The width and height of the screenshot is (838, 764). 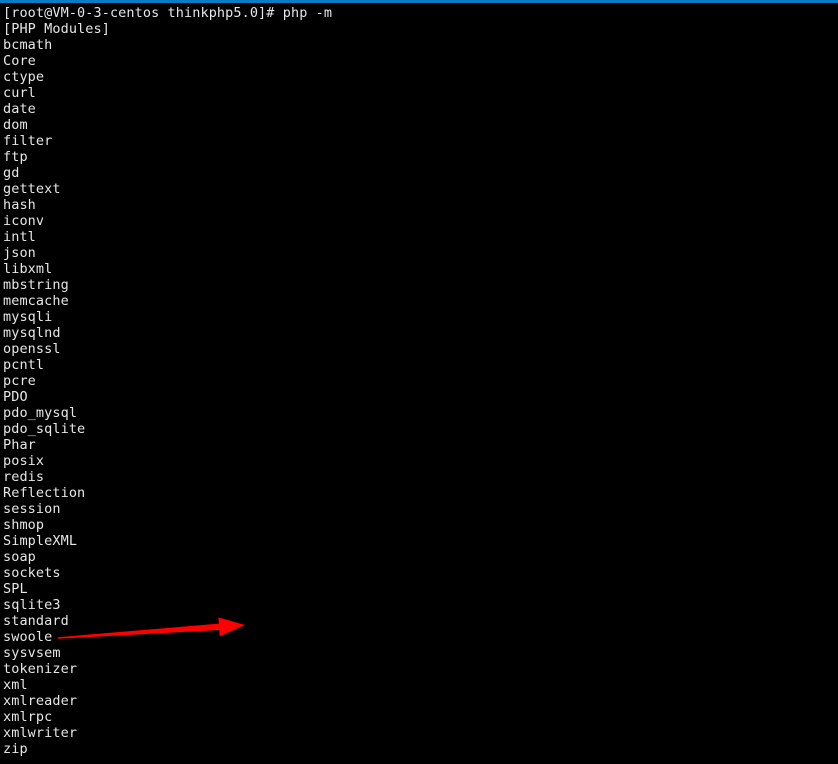 What do you see at coordinates (24, 525) in the screenshot?
I see `php-module-item: shmop` at bounding box center [24, 525].